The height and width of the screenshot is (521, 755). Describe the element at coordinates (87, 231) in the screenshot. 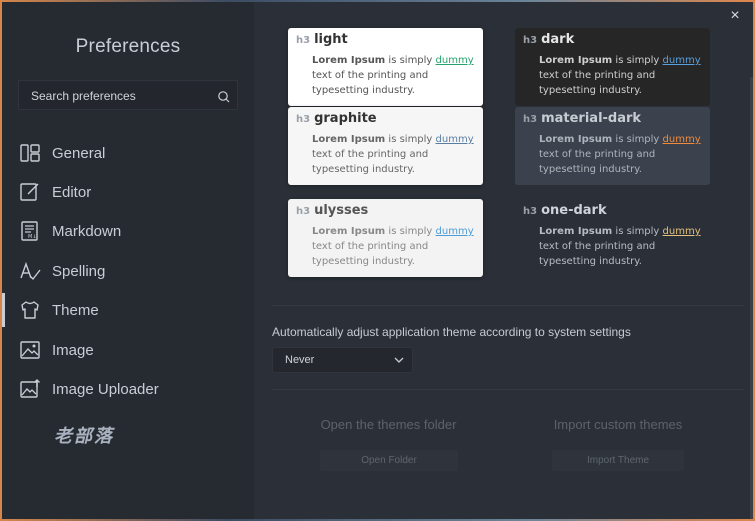

I see `sidebar-item-label: Markdown` at that location.